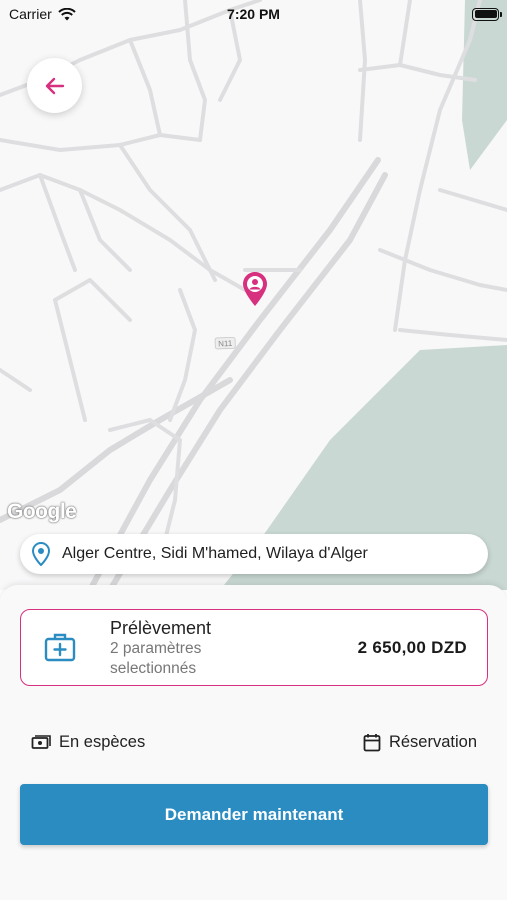 The width and height of the screenshot is (507, 900). Describe the element at coordinates (30, 14) in the screenshot. I see `carrier-label: Carrier` at that location.